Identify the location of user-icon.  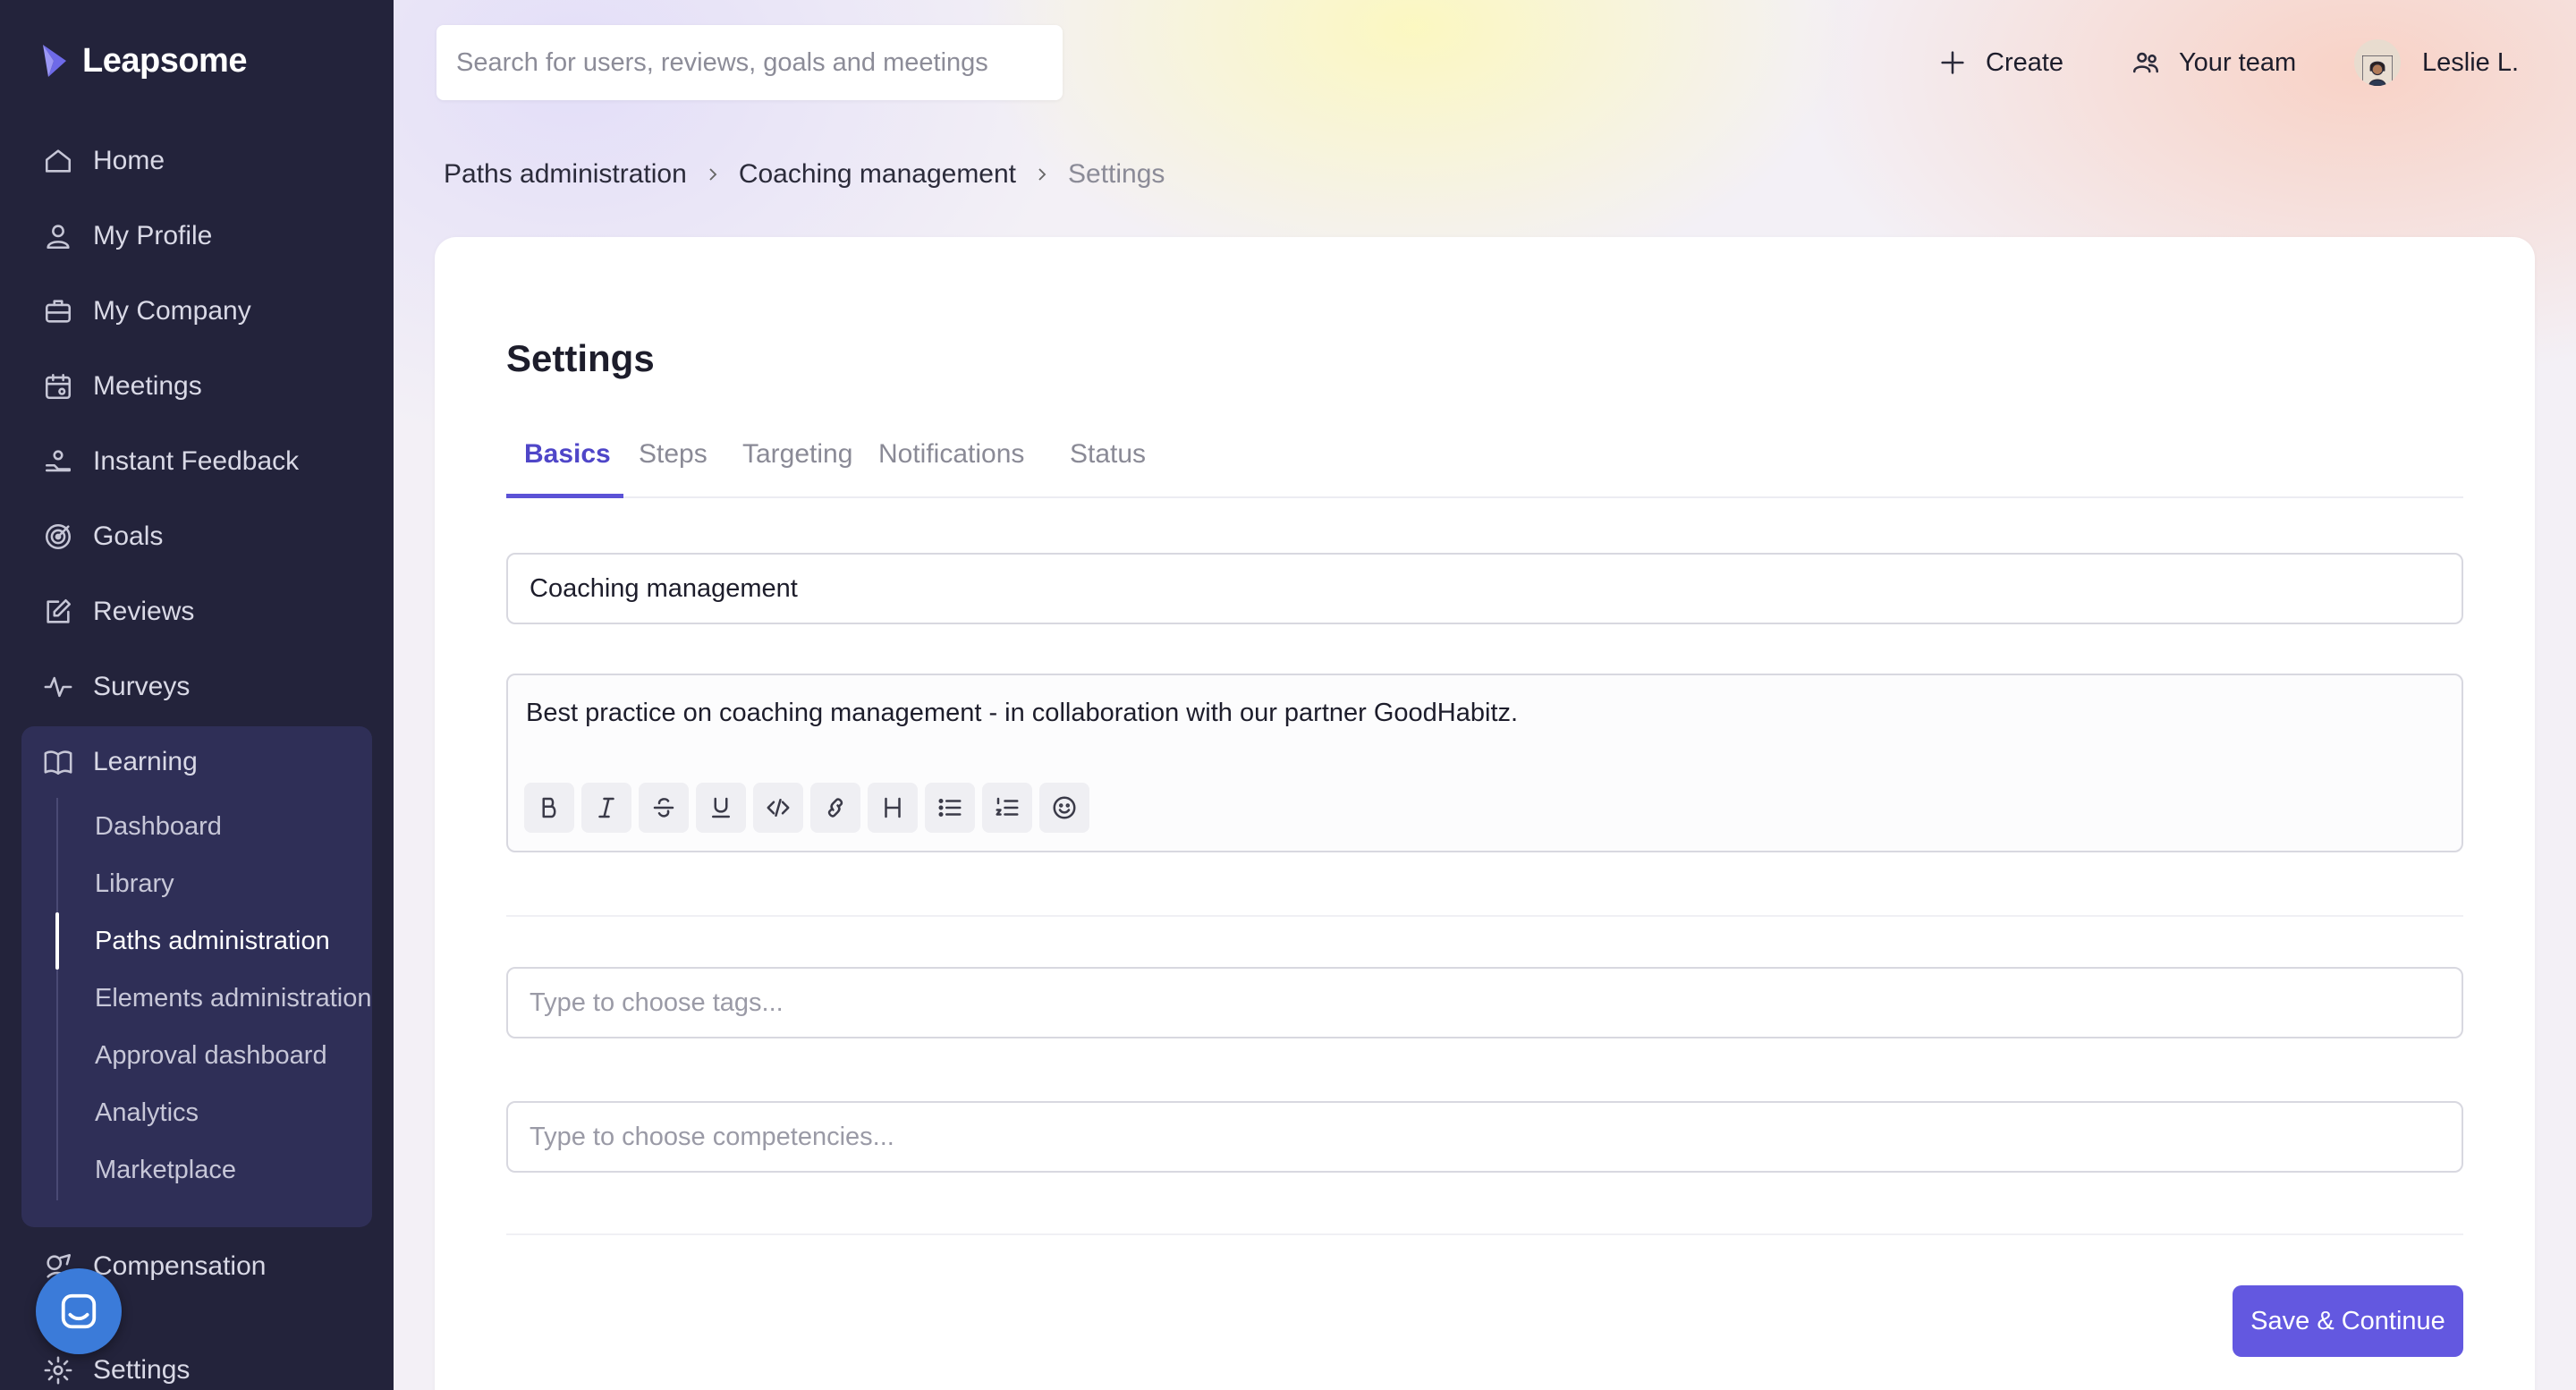
(58, 237).